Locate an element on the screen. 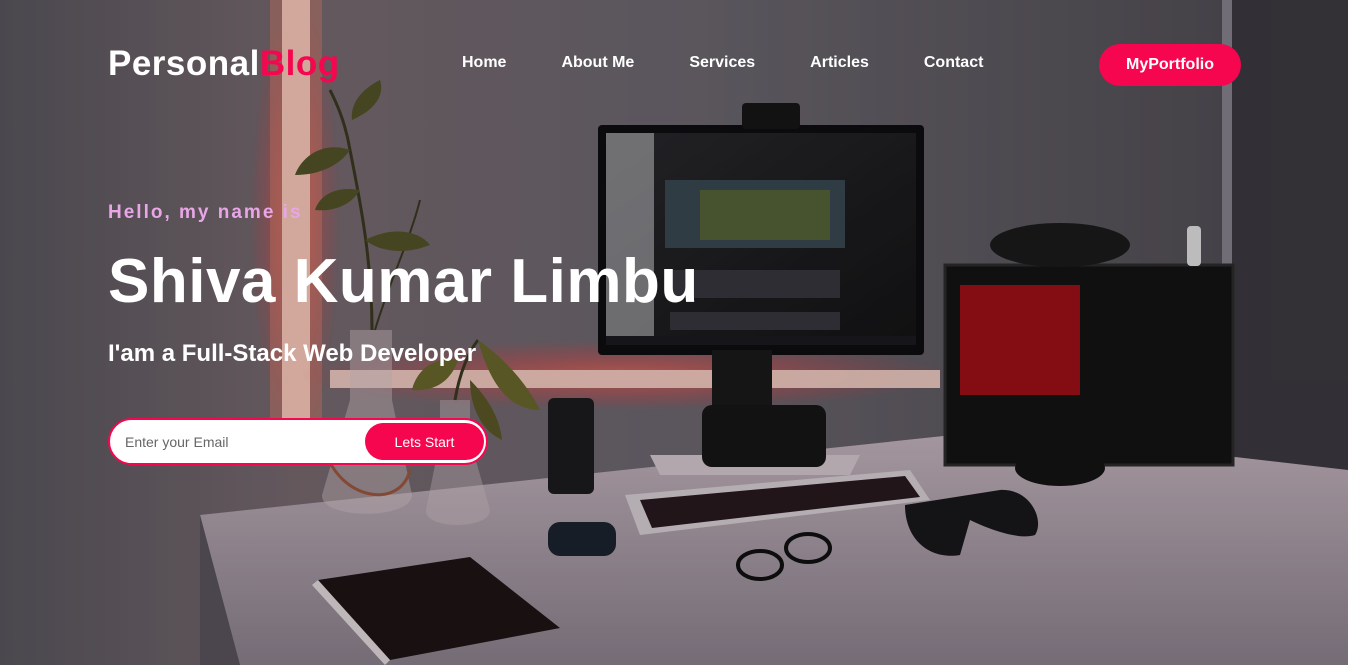  nav-link-home: Home is located at coordinates (484, 63).